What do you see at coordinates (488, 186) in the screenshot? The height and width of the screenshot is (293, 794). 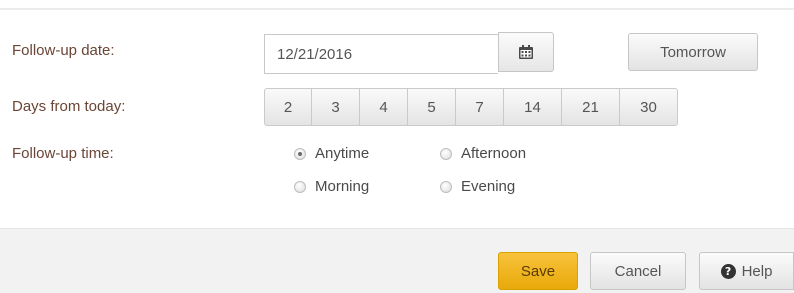 I see `radio-evening-label: Evening` at bounding box center [488, 186].